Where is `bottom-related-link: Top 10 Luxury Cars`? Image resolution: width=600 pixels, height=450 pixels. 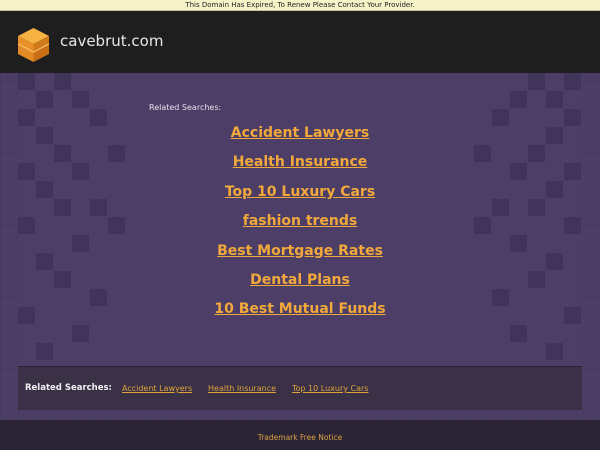
bottom-related-link: Top 10 Luxury Cars is located at coordinates (330, 388).